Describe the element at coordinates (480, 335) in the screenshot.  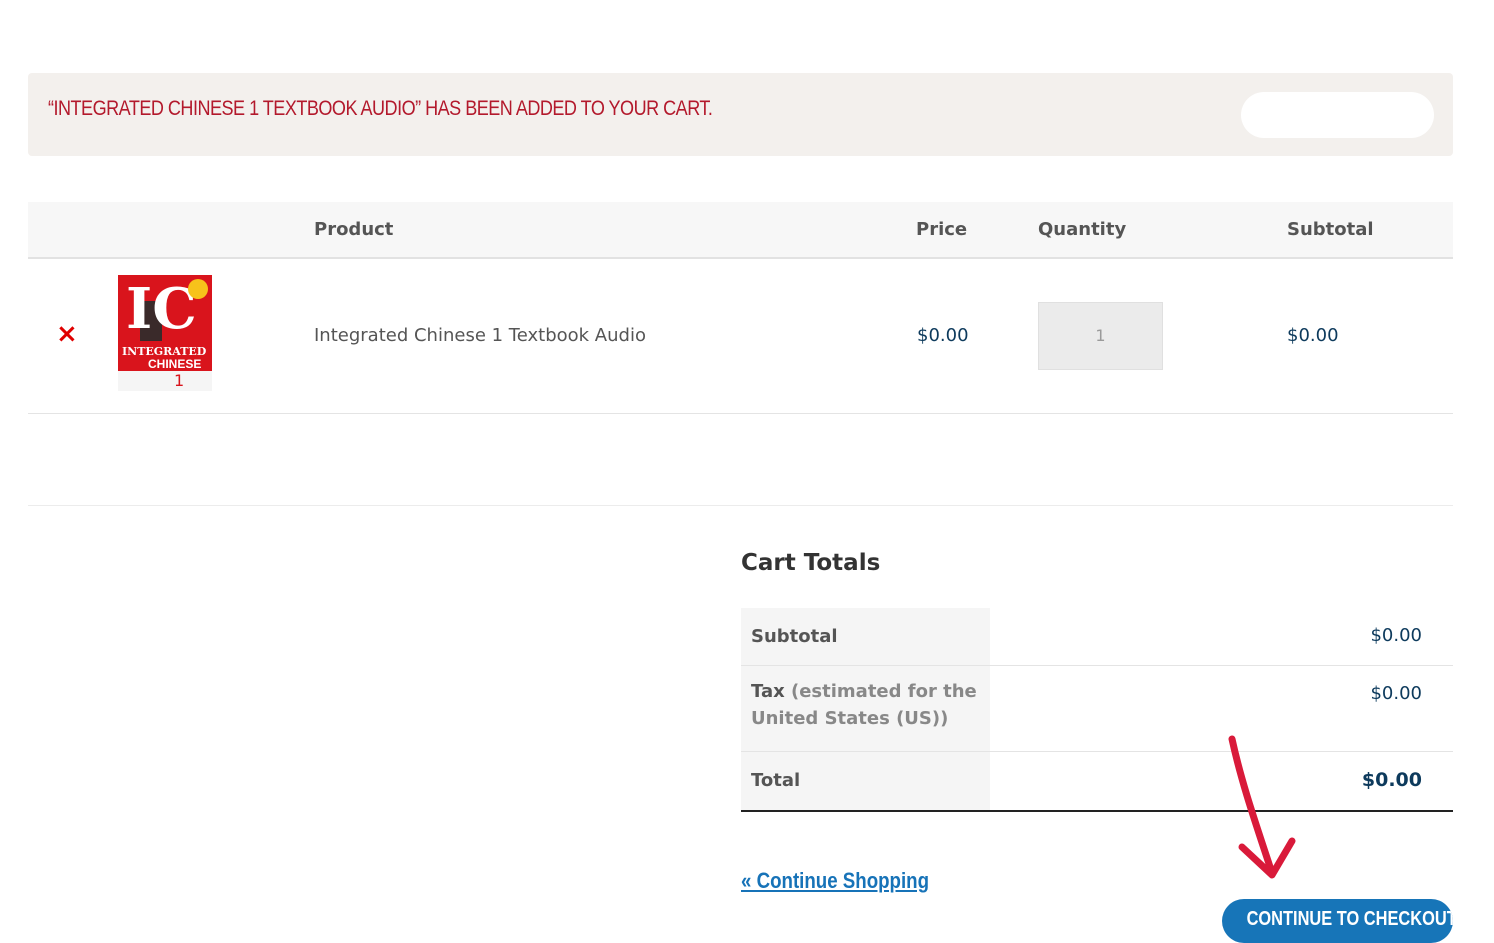
I see `product-name-link: Integrated Chinese 1 Textbook Audio` at that location.